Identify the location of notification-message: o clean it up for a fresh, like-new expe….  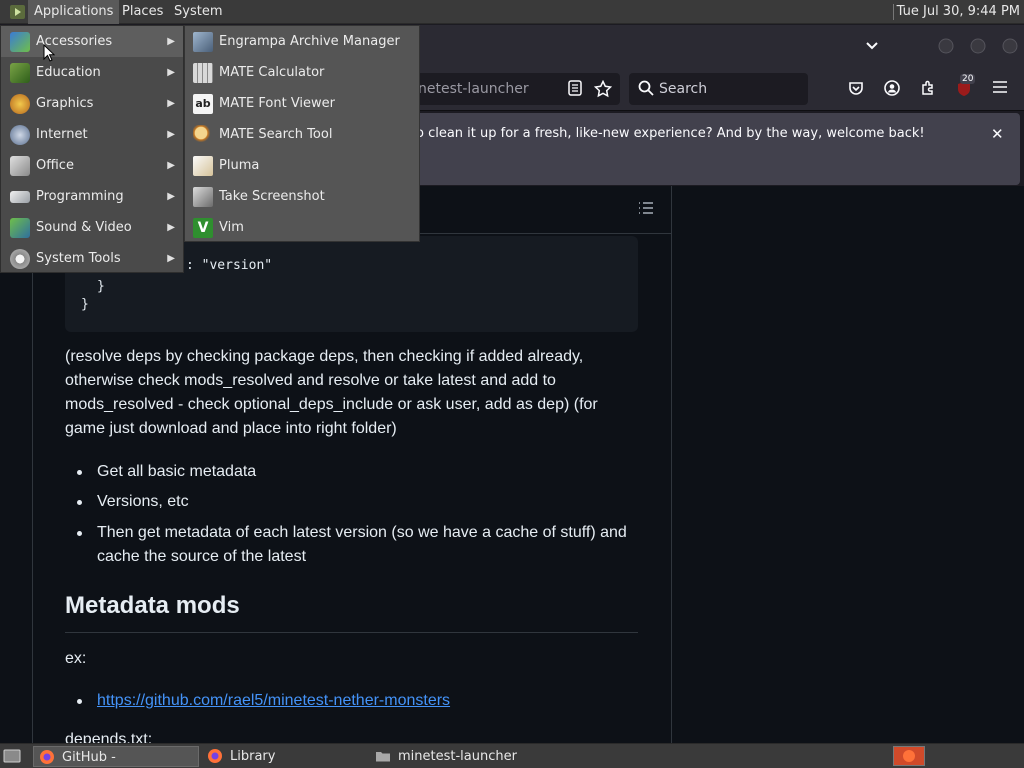
(670, 133).